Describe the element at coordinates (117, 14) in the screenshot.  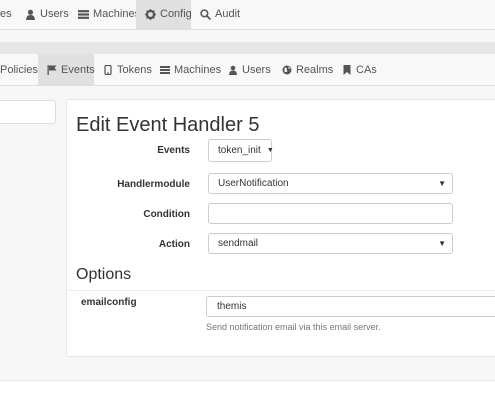
I see `topnav-item-label: Machines` at that location.